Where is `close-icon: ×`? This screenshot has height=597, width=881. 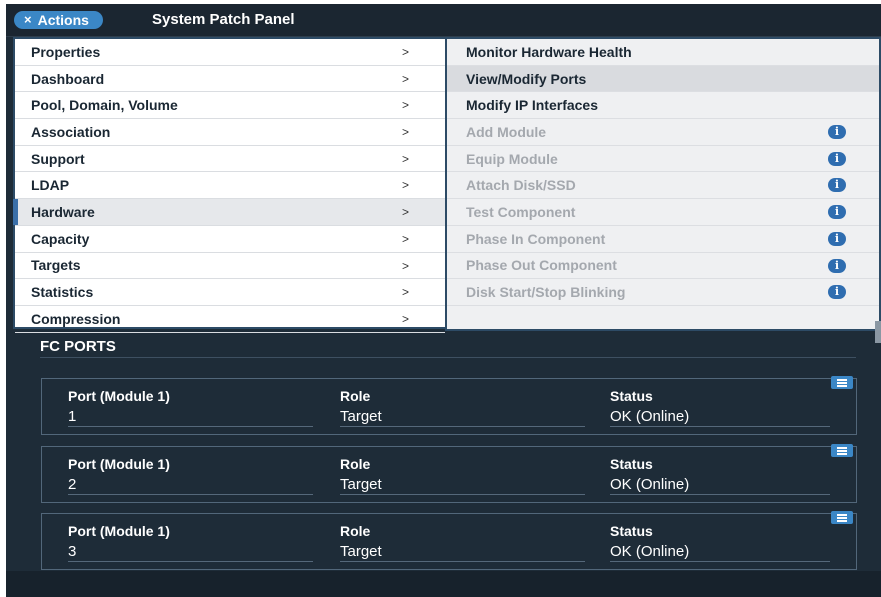
close-icon: × is located at coordinates (28, 20).